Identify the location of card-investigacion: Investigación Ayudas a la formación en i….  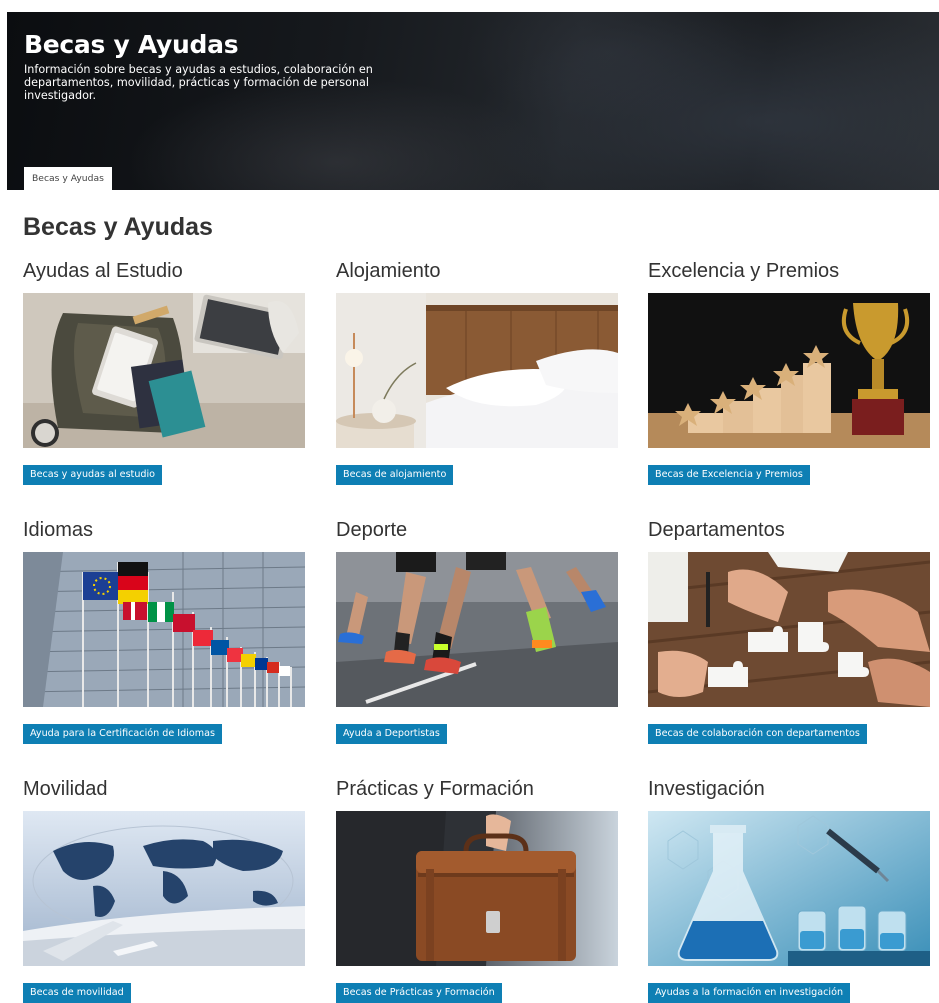
(789, 890).